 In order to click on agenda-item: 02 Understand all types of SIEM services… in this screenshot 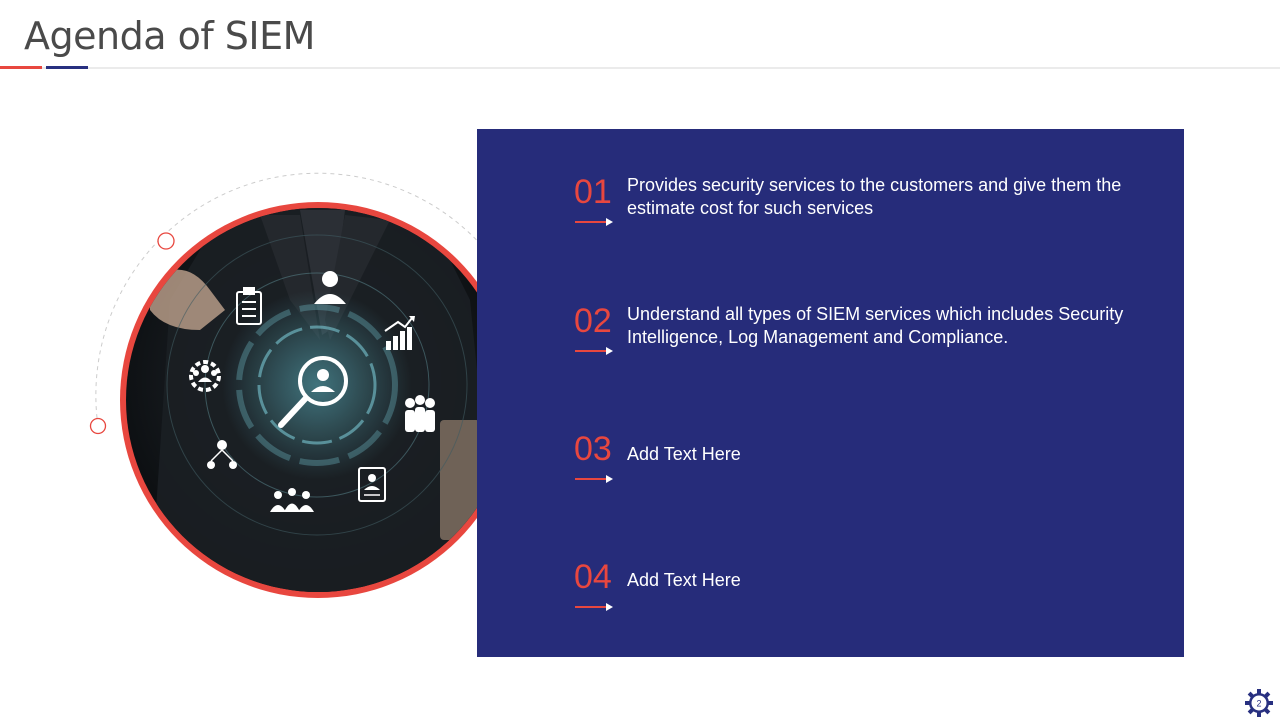, I will do `click(854, 332)`.